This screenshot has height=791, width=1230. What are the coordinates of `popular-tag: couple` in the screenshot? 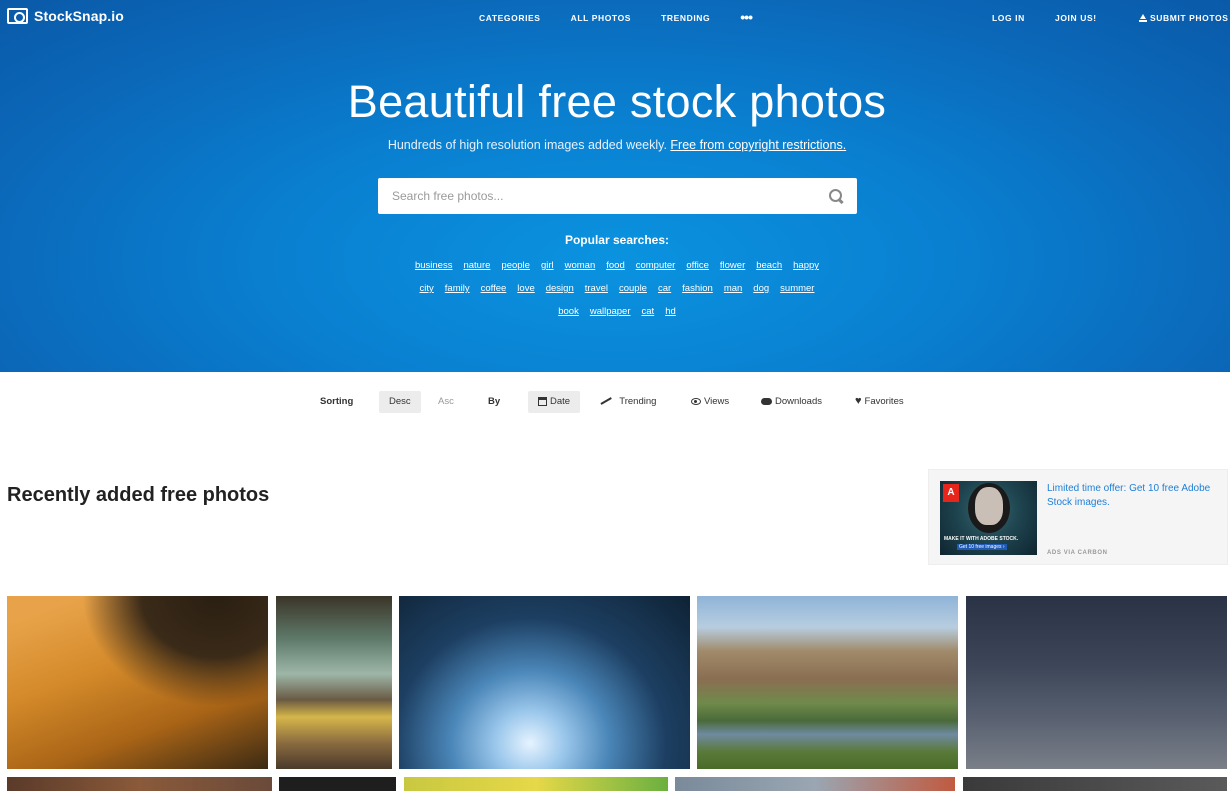 It's located at (633, 288).